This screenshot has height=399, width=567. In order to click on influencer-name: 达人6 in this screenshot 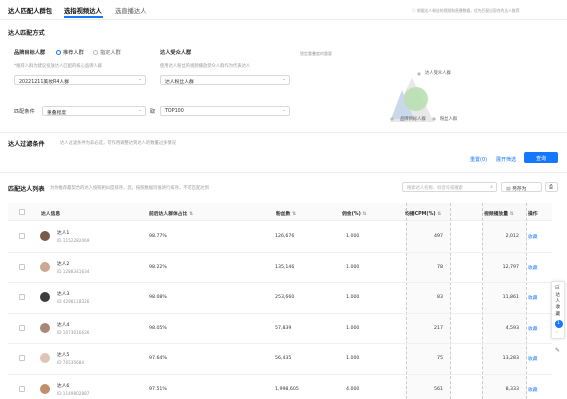, I will do `click(63, 386)`.